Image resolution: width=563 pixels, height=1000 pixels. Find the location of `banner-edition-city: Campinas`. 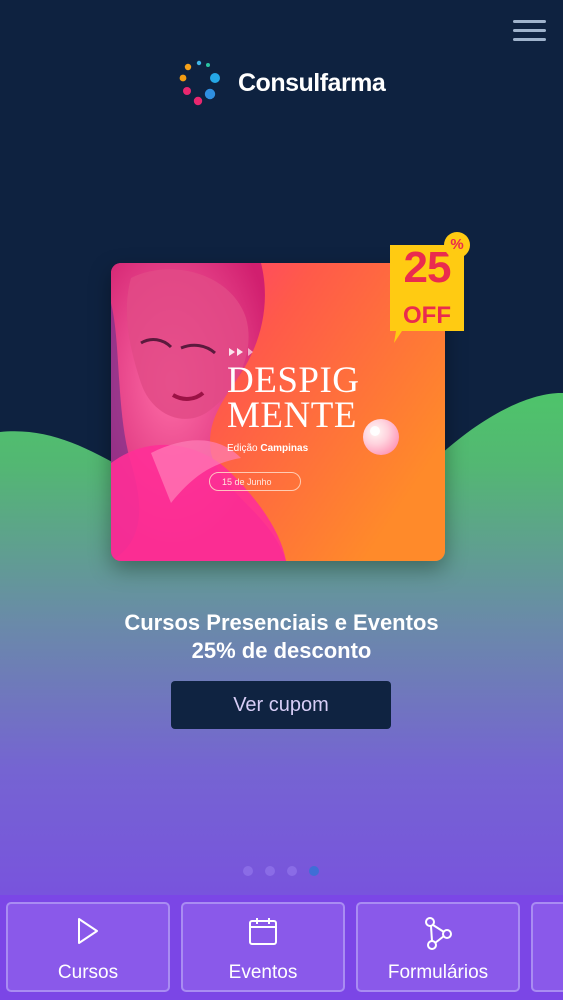

banner-edition-city: Campinas is located at coordinates (284, 448).